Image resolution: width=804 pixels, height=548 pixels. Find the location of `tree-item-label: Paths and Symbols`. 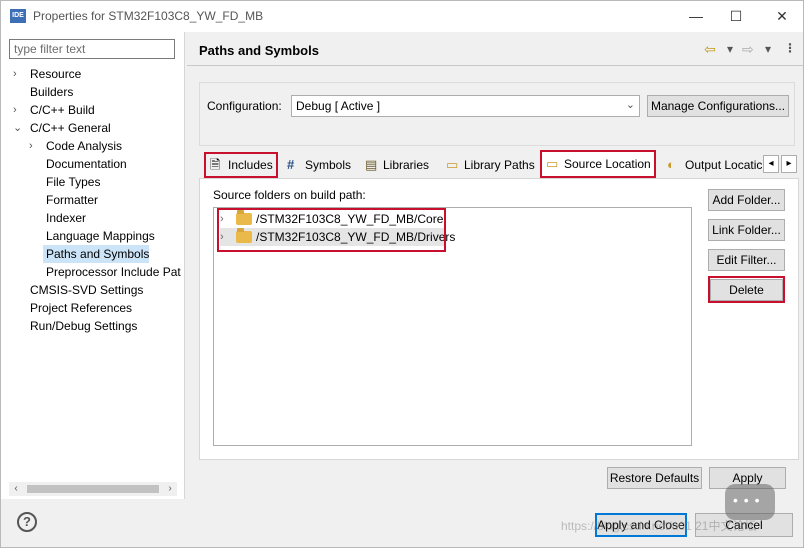

tree-item-label: Paths and Symbols is located at coordinates (98, 254).